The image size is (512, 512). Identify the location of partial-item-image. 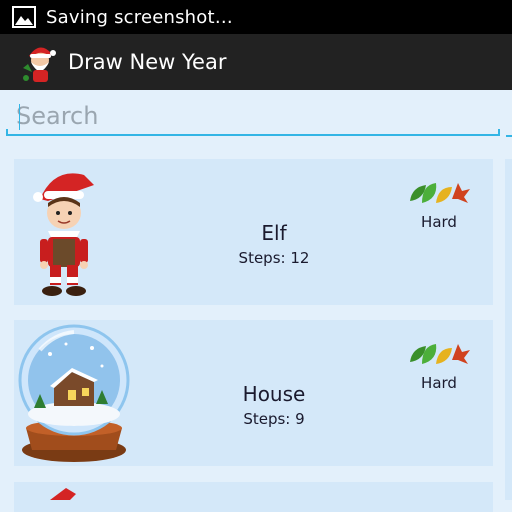
(63, 494).